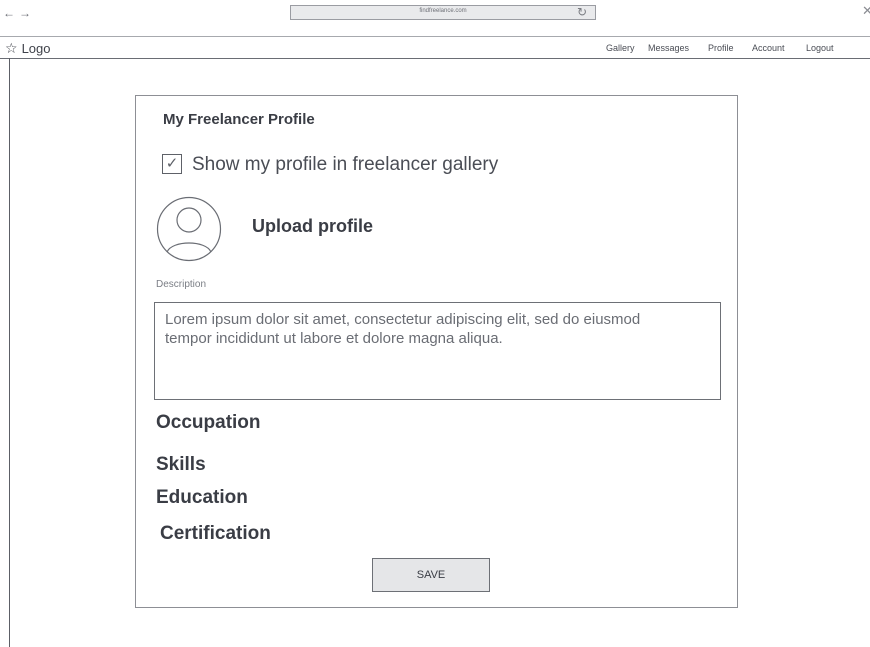  I want to click on show-in-gallery-checkbox: ✓, so click(172, 164).